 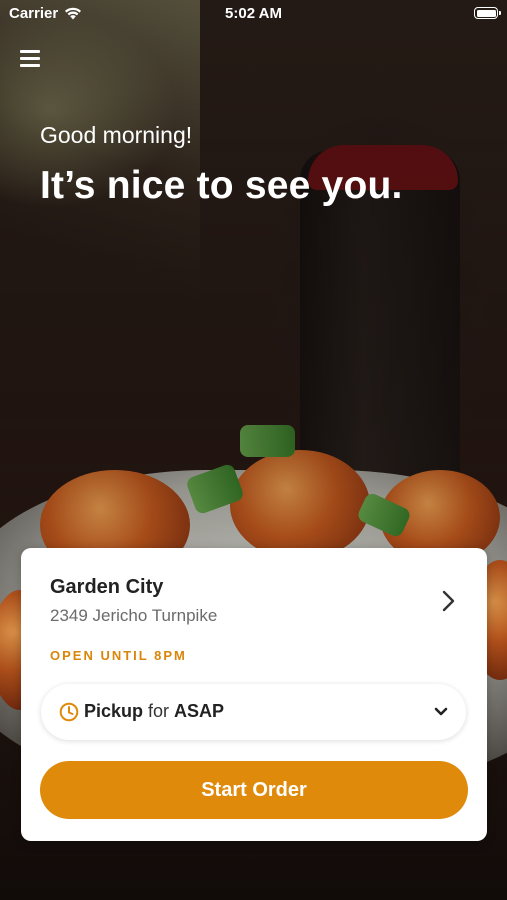 What do you see at coordinates (441, 711) in the screenshot?
I see `chevron-down-icon` at bounding box center [441, 711].